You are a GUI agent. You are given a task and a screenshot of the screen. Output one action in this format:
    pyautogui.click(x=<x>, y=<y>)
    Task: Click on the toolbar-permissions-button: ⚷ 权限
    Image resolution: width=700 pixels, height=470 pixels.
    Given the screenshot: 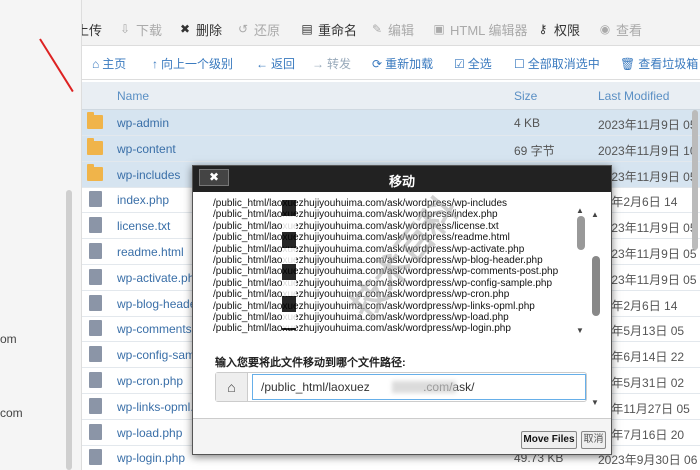 What is the action you would take?
    pyautogui.click(x=558, y=29)
    